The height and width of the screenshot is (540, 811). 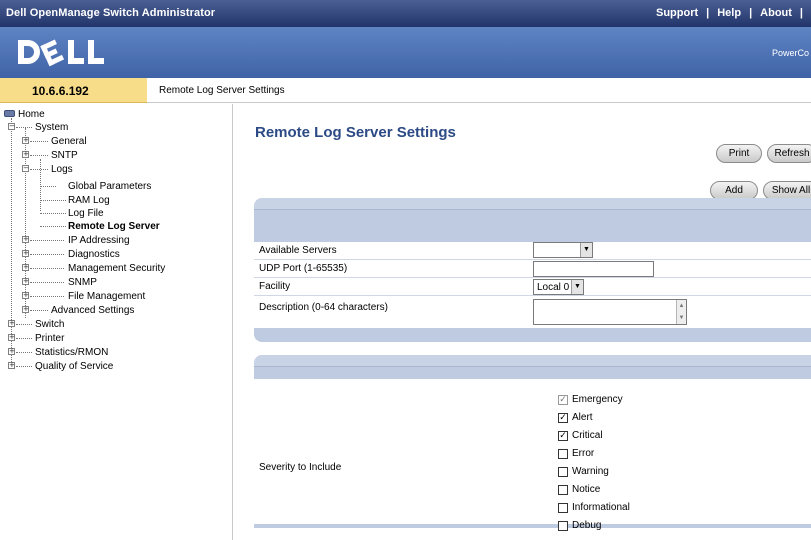 I want to click on severity-option-label: Informational, so click(x=601, y=507).